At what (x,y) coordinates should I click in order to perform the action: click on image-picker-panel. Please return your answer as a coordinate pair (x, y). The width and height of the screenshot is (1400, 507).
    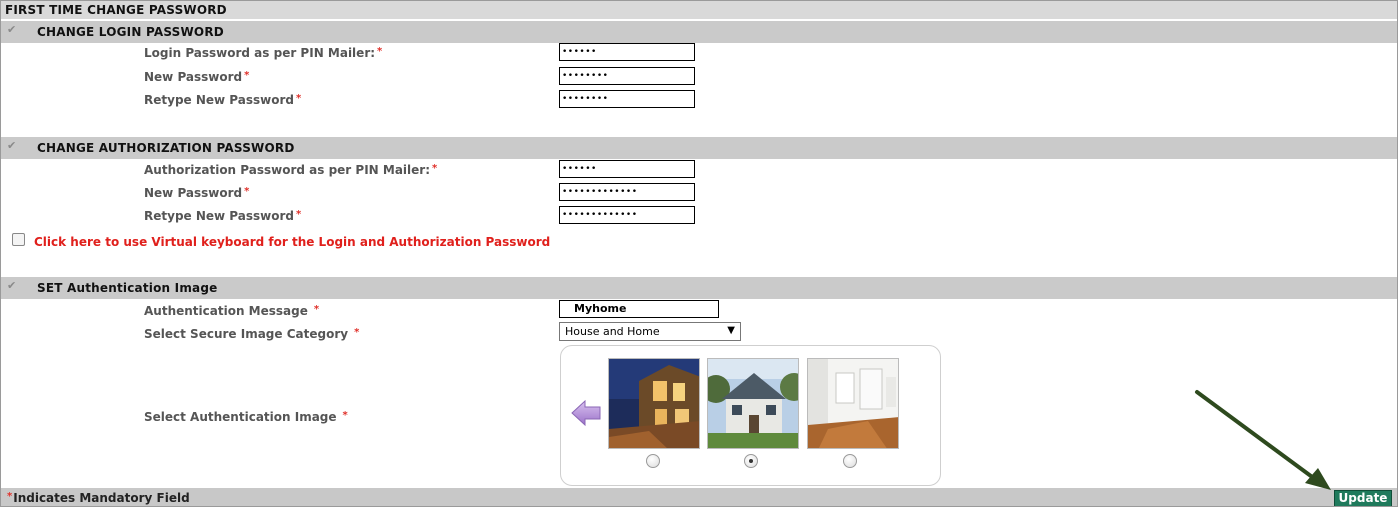
    Looking at the image, I should click on (750, 415).